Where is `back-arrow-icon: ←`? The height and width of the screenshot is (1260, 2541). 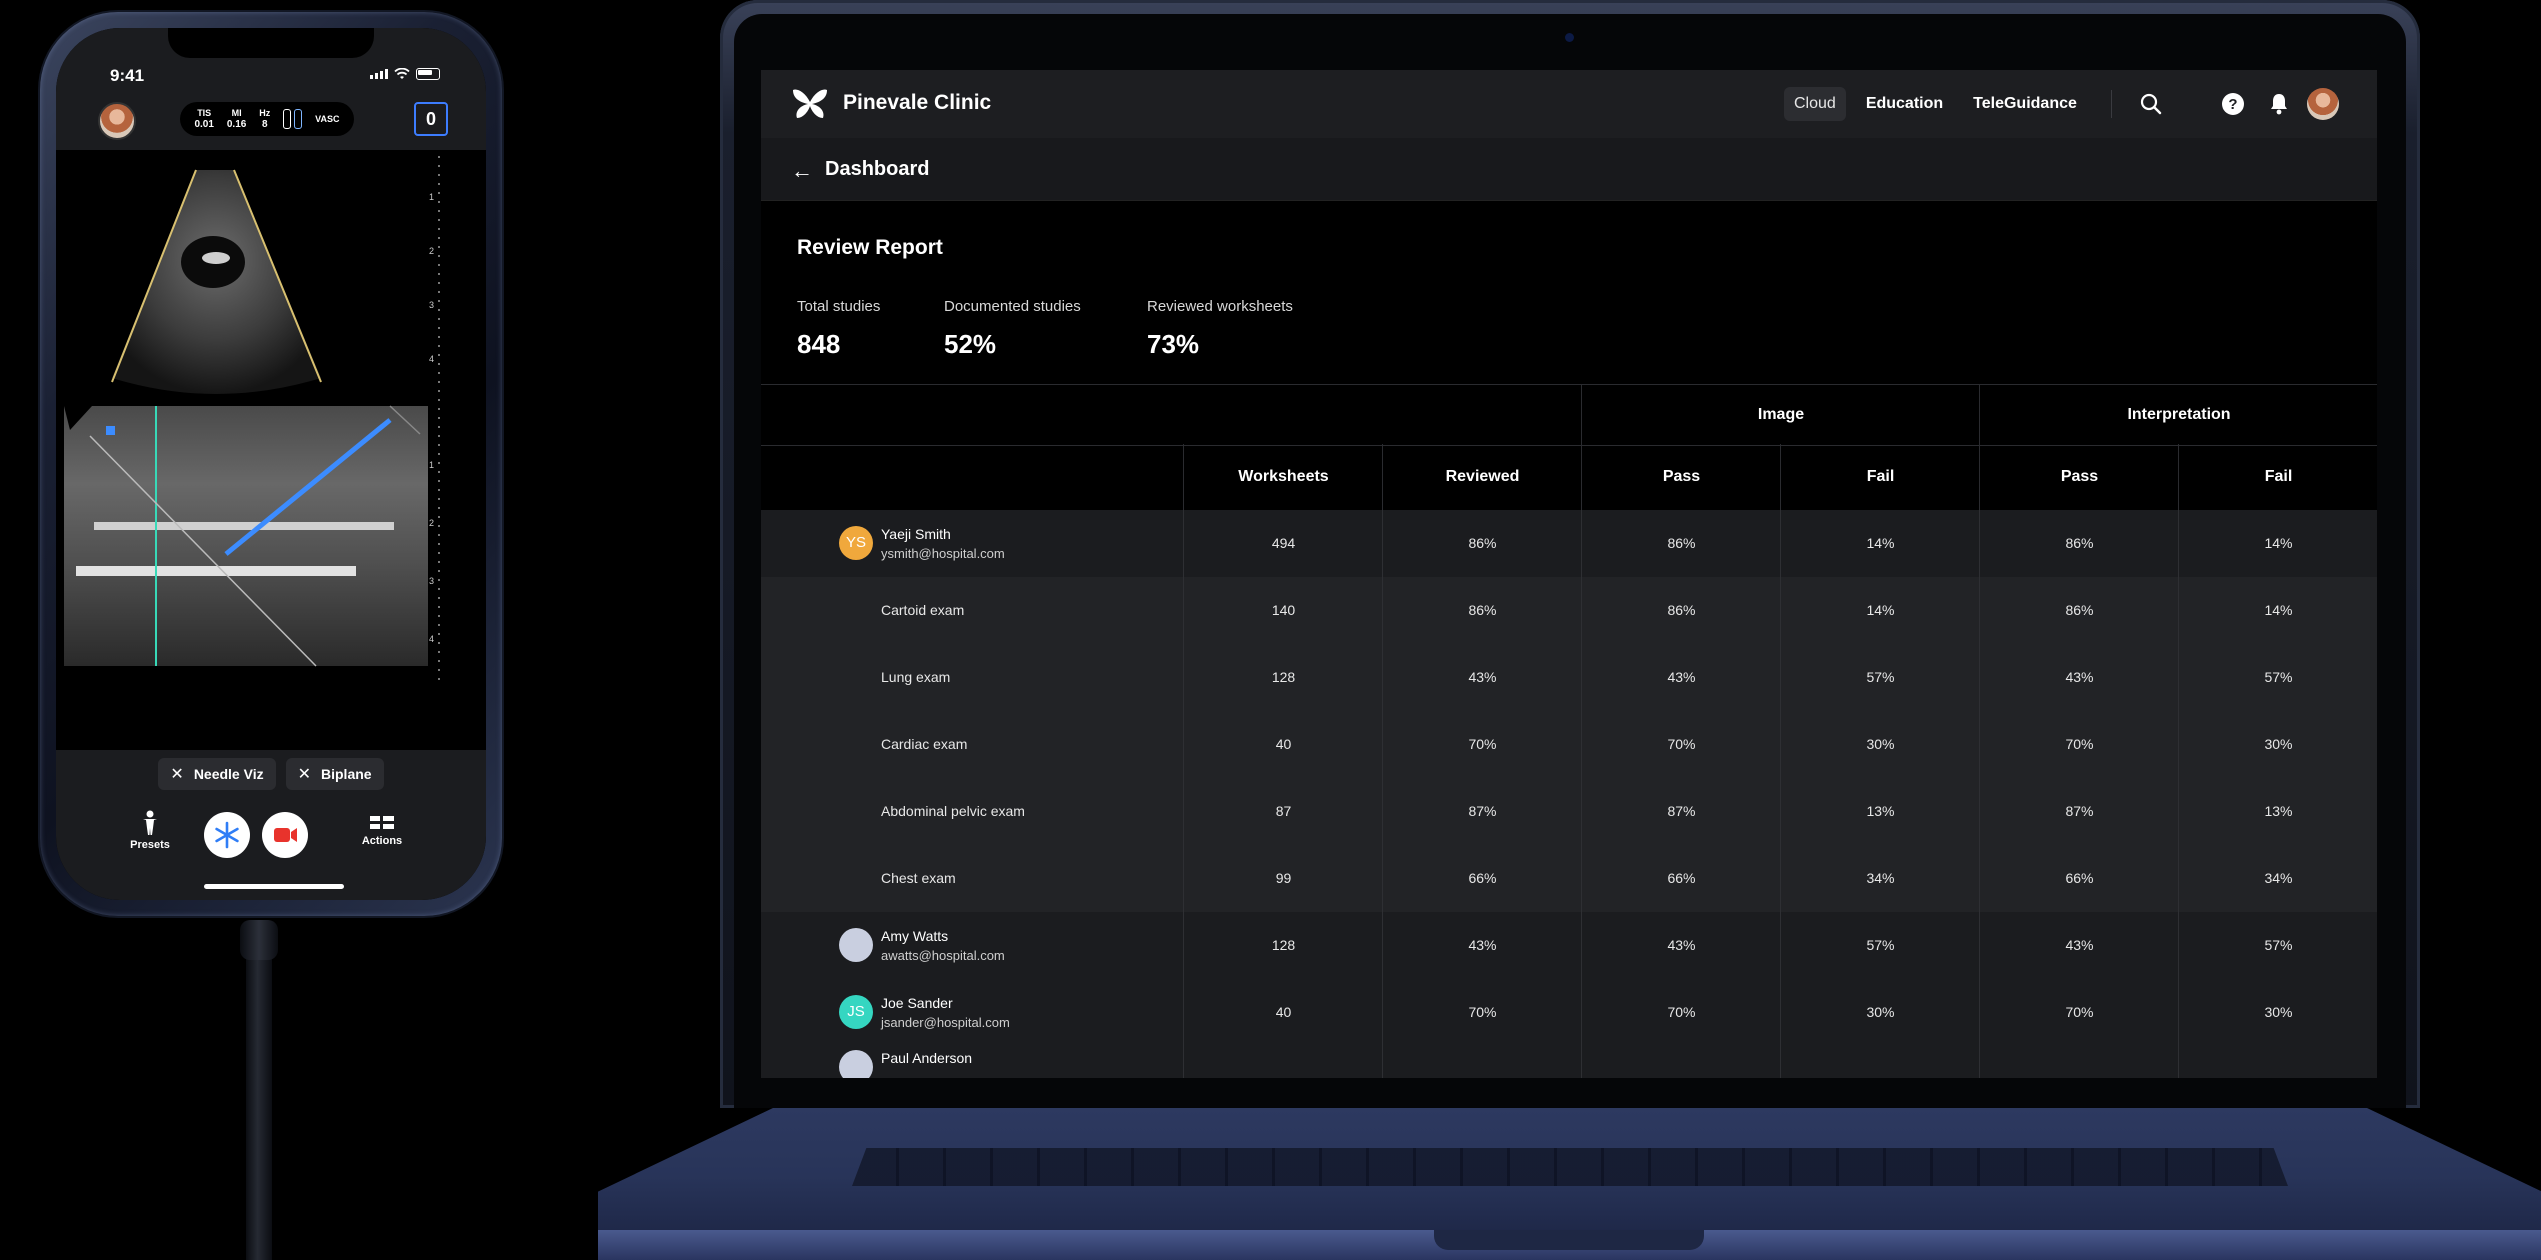 back-arrow-icon: ← is located at coordinates (802, 171).